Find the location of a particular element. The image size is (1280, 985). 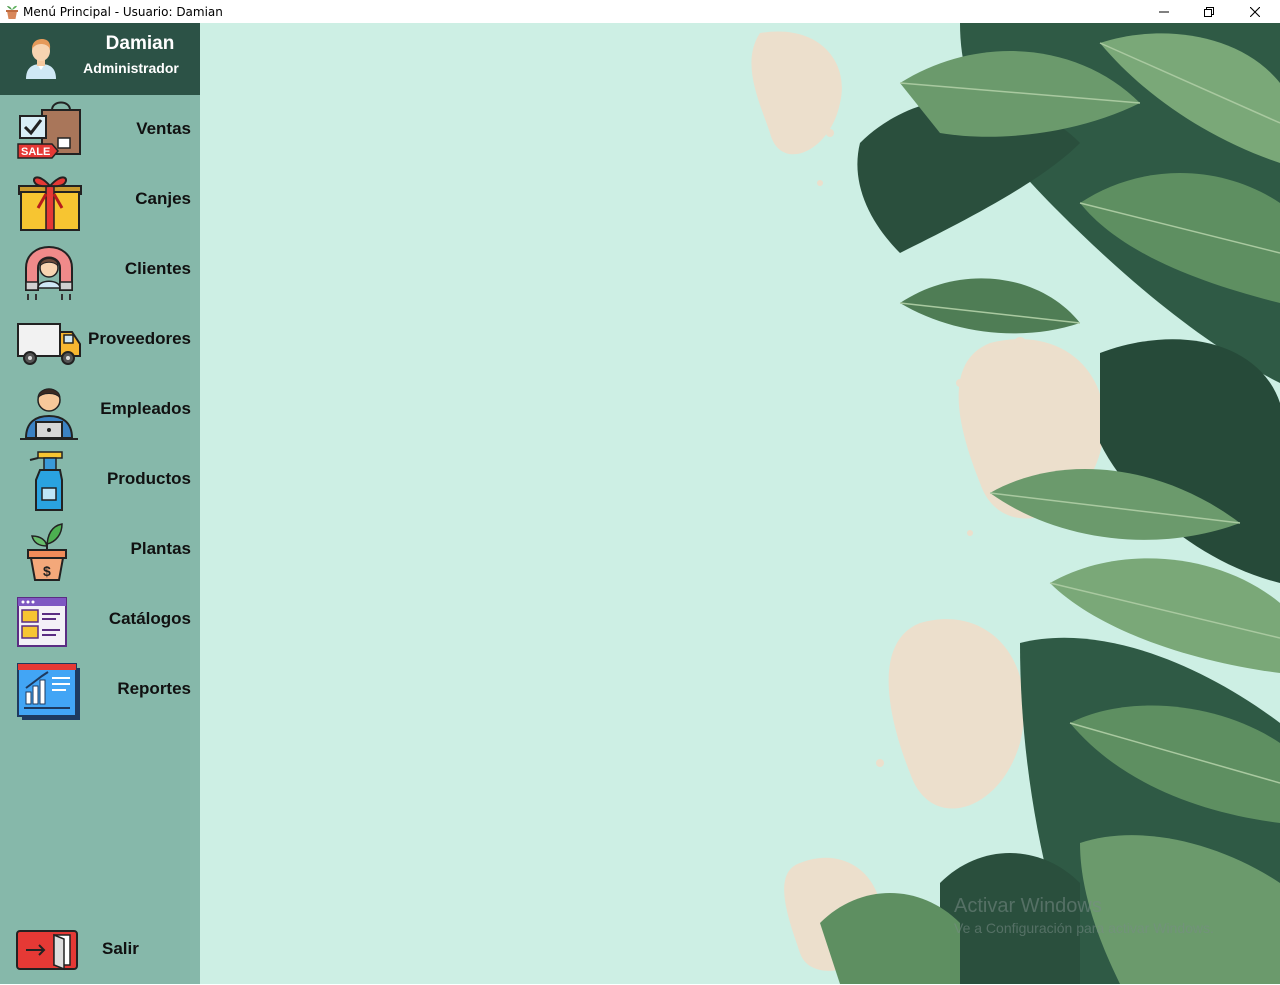

employee-laptop-icon is located at coordinates (49, 414).